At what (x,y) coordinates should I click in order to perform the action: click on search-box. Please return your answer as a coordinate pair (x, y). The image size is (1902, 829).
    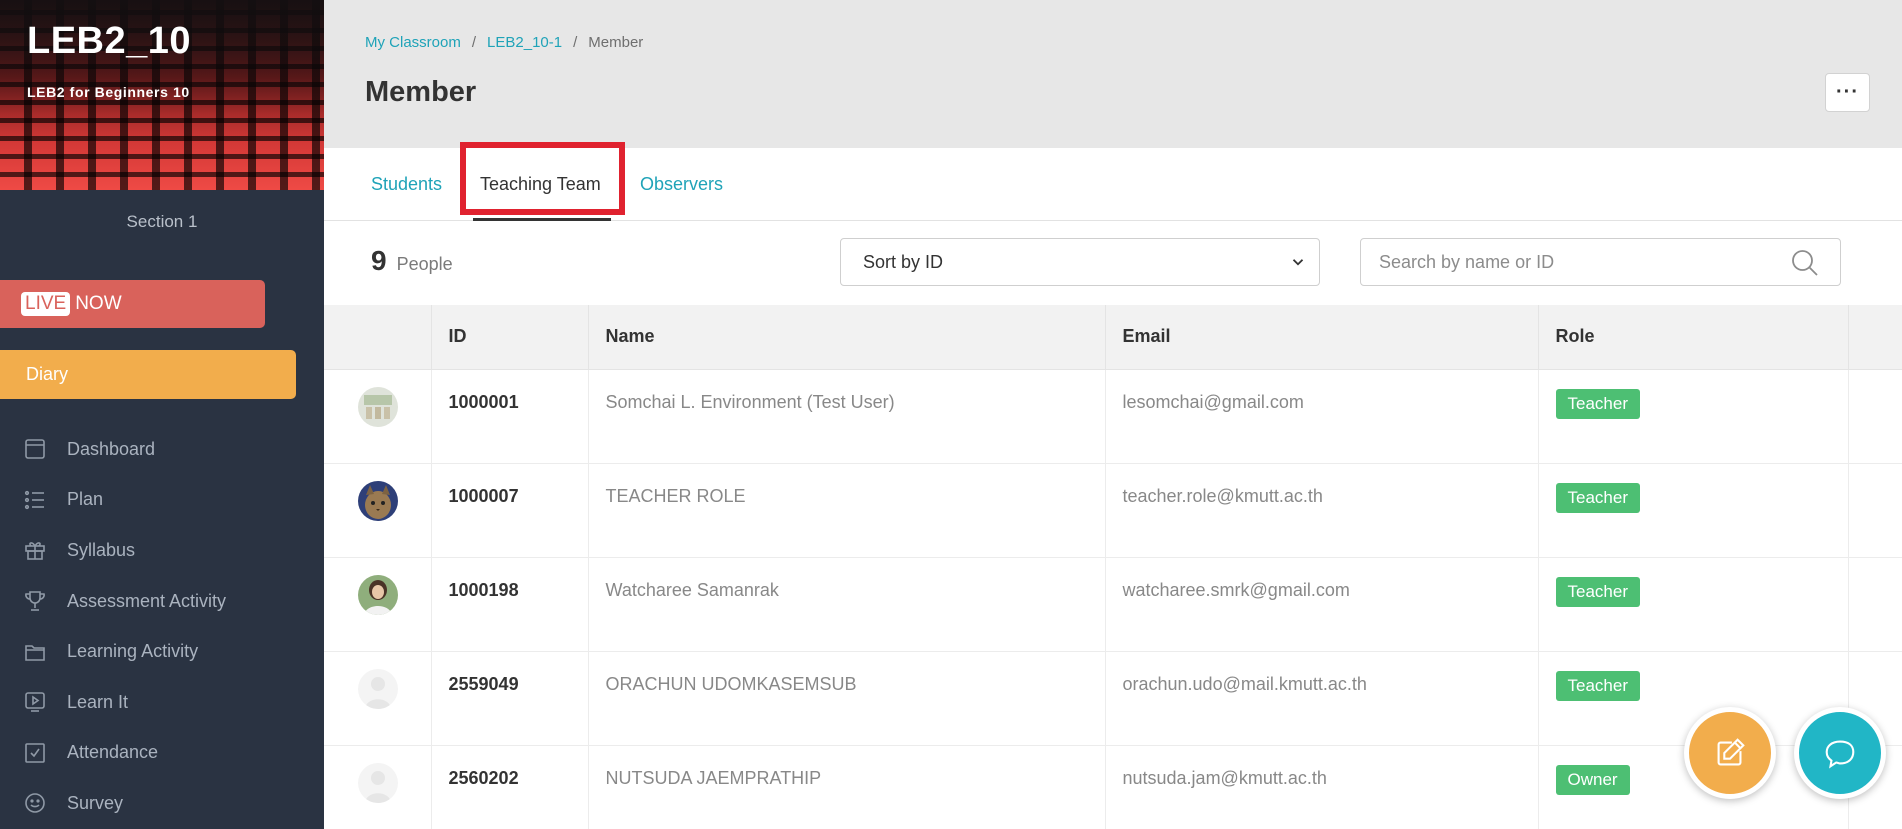
    Looking at the image, I should click on (1600, 262).